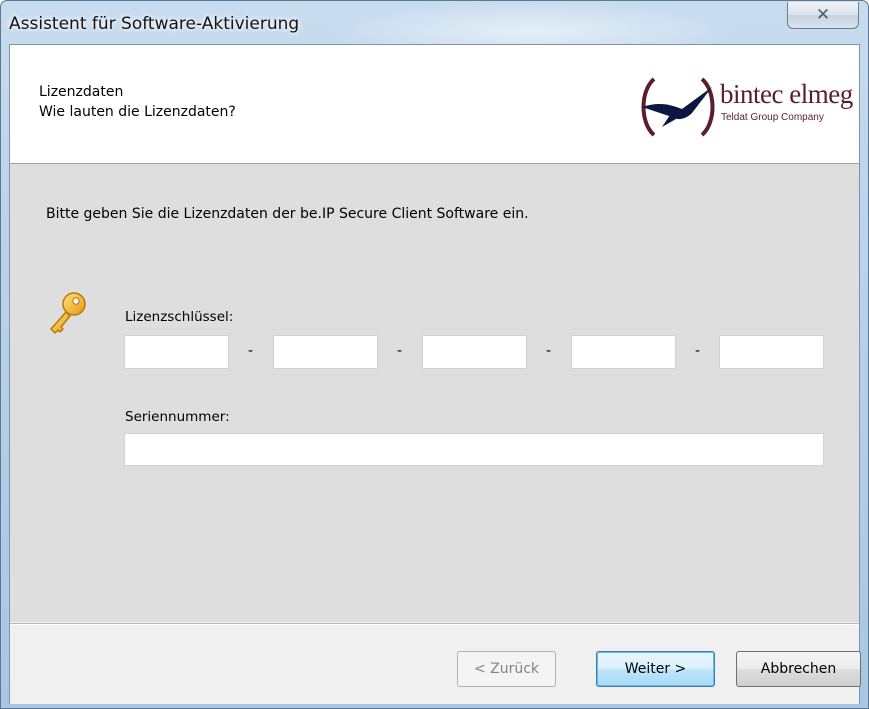 The width and height of the screenshot is (869, 709). Describe the element at coordinates (506, 669) in the screenshot. I see `back-button: < Zurück` at that location.